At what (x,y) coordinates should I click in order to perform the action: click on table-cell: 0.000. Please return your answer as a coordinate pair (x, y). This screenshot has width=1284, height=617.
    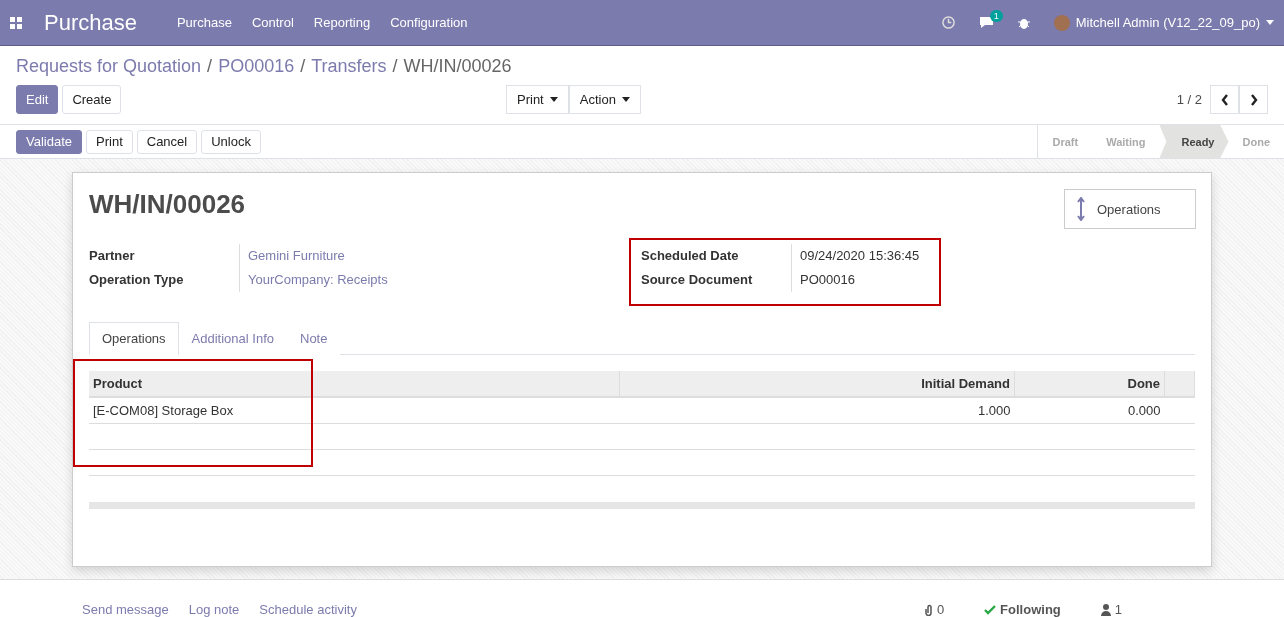
    Looking at the image, I should click on (1089, 410).